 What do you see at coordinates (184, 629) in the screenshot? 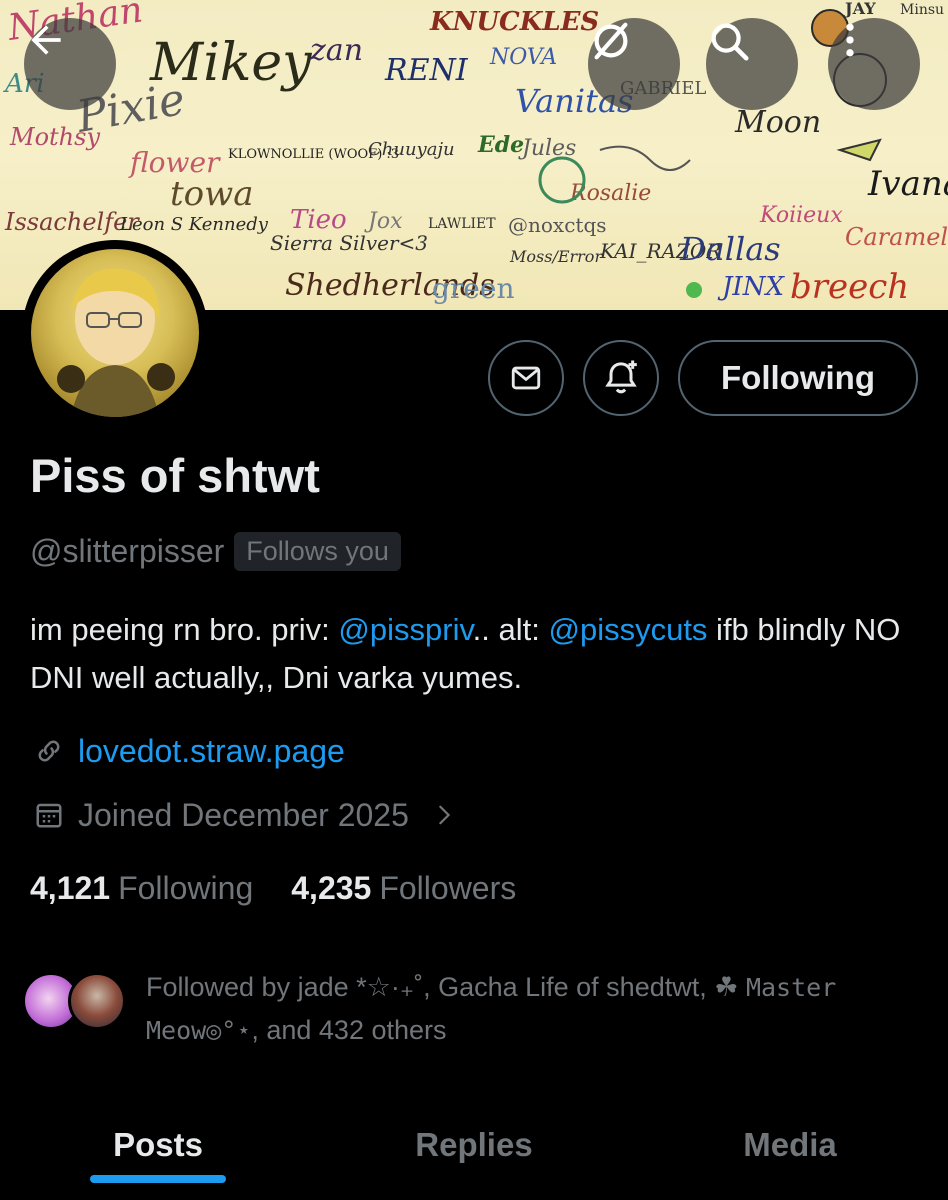
I see `bio-text-1: im peeing rn bro. priv:` at bounding box center [184, 629].